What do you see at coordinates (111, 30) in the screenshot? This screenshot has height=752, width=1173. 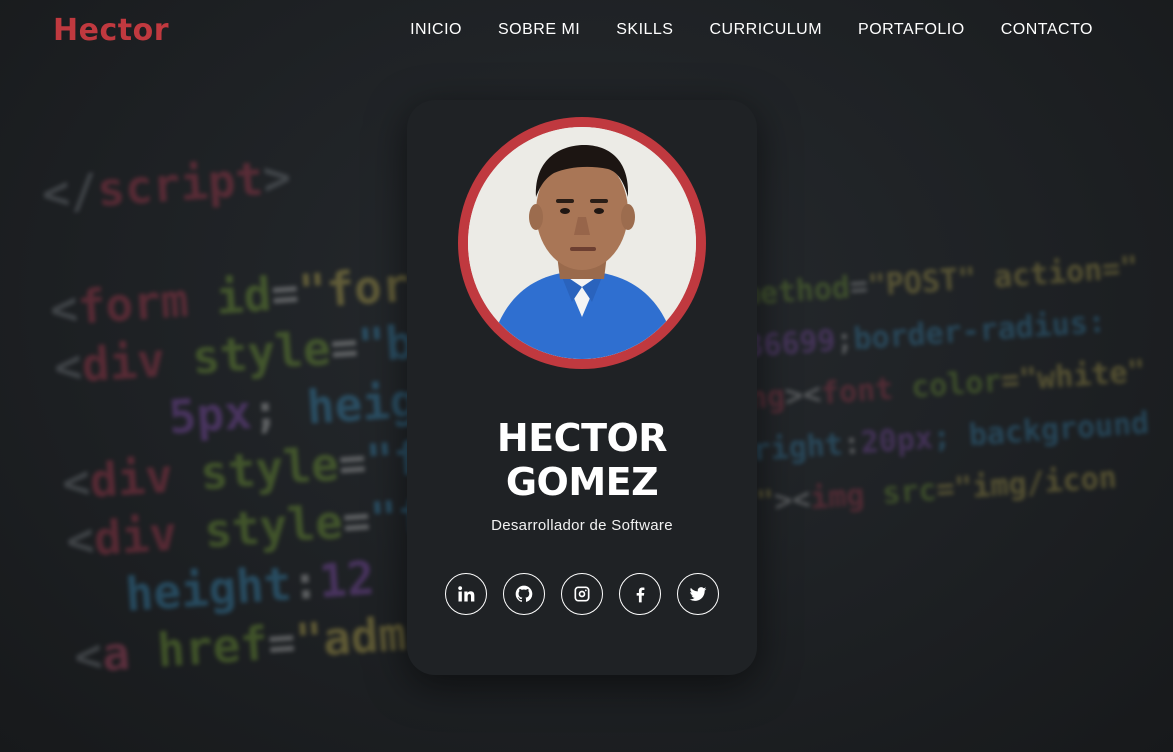 I see `brand-logo: Hector` at bounding box center [111, 30].